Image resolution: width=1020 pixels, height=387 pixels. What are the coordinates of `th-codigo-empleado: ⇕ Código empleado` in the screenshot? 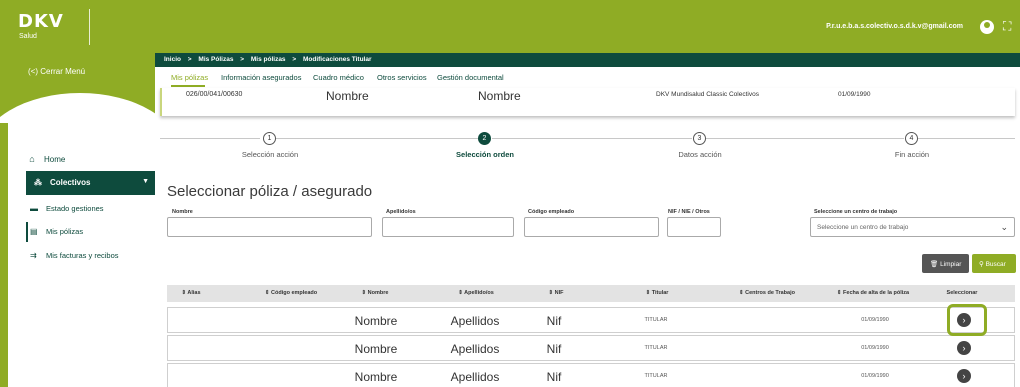 It's located at (291, 293).